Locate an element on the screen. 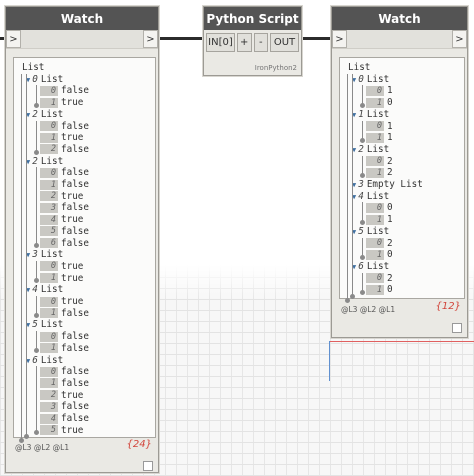 This screenshot has width=474, height=476. list-item: 01 is located at coordinates (379, 127).